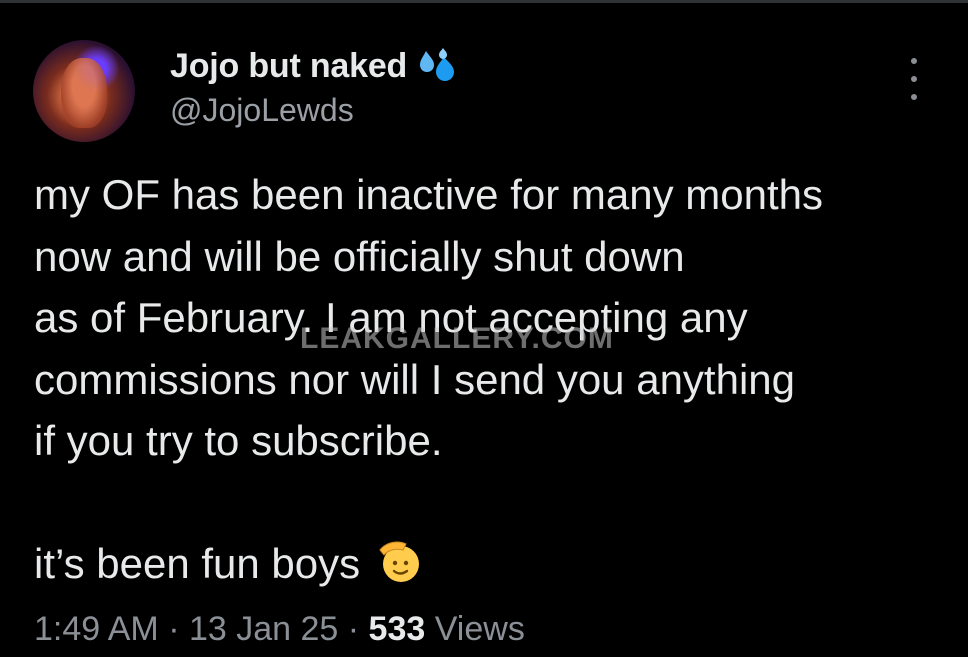  What do you see at coordinates (197, 563) in the screenshot?
I see `tweet-closing-text: it’s been fun boys` at bounding box center [197, 563].